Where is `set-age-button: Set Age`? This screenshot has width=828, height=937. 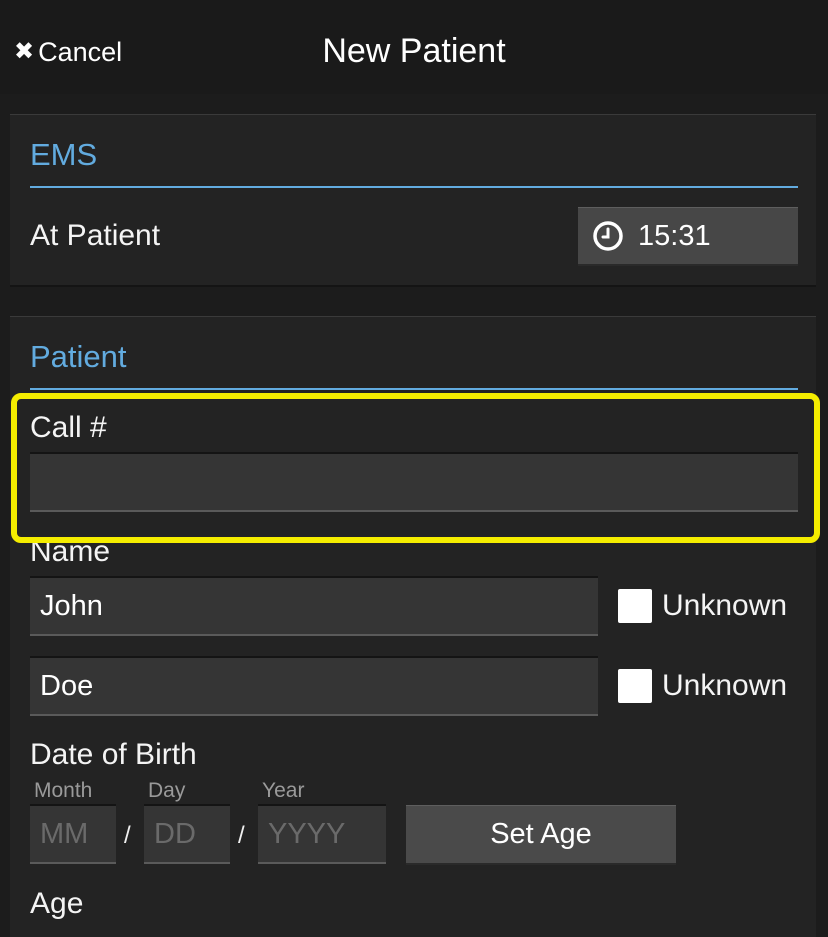
set-age-button: Set Age is located at coordinates (541, 835).